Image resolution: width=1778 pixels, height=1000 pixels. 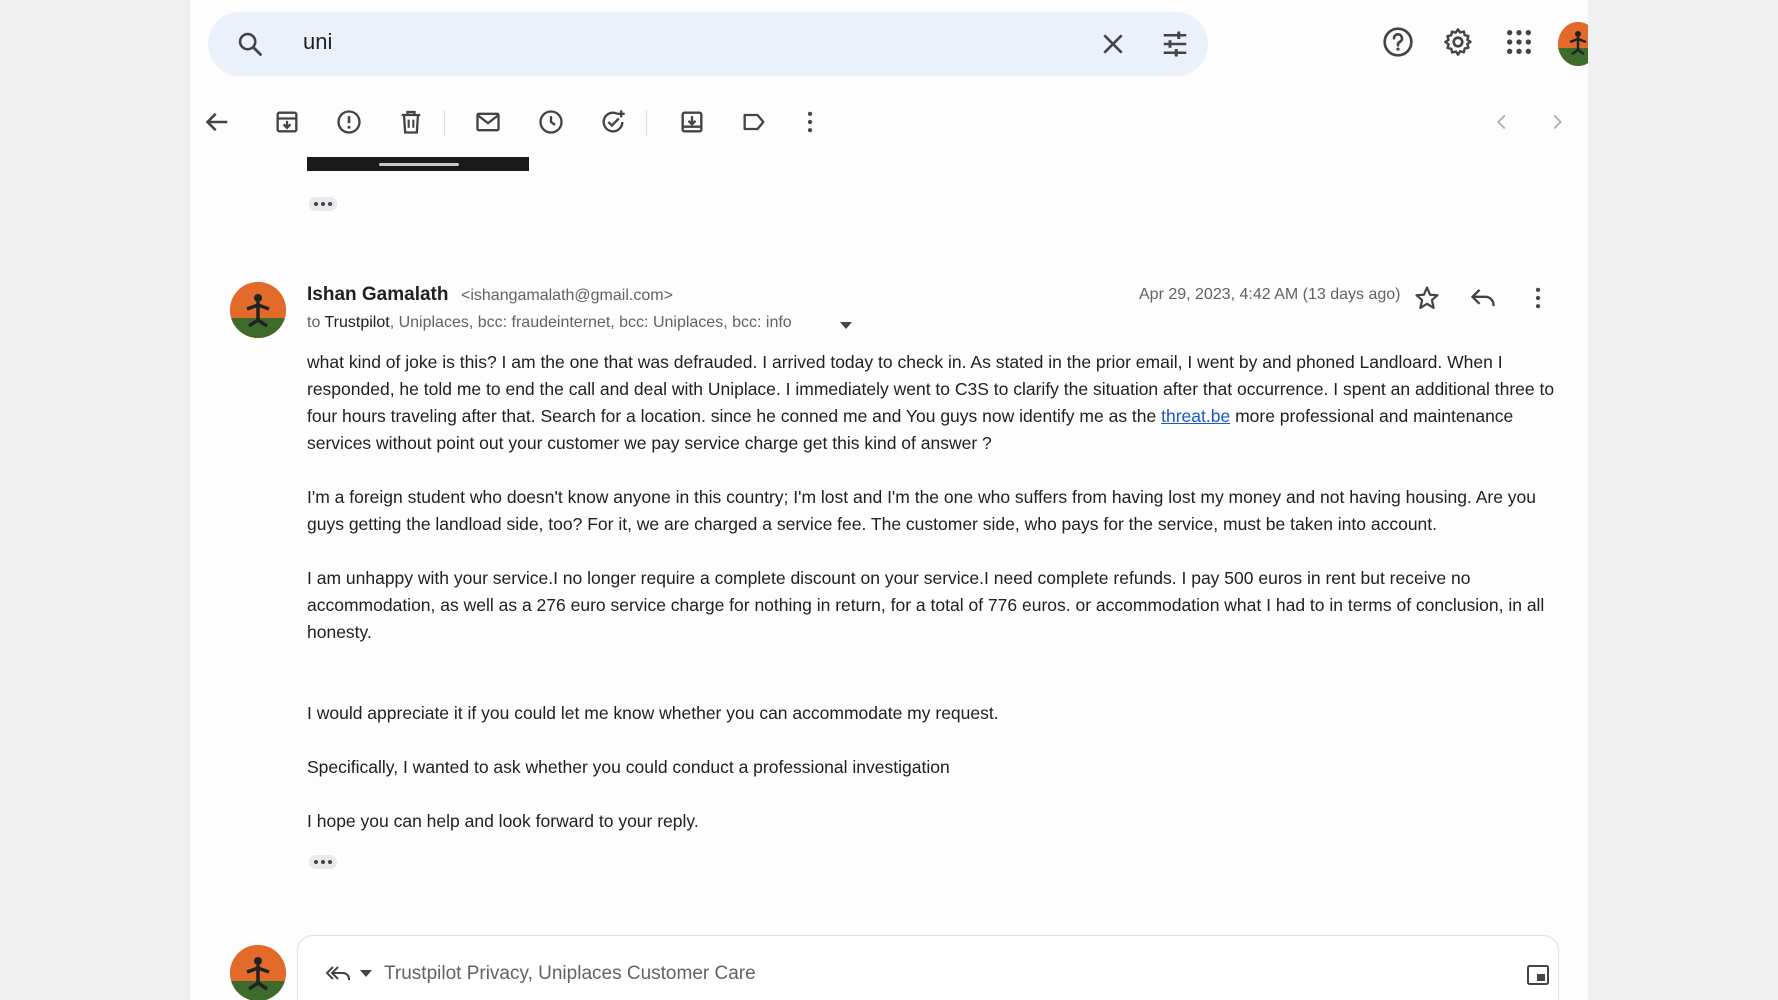 I want to click on help-icon, so click(x=1398, y=42).